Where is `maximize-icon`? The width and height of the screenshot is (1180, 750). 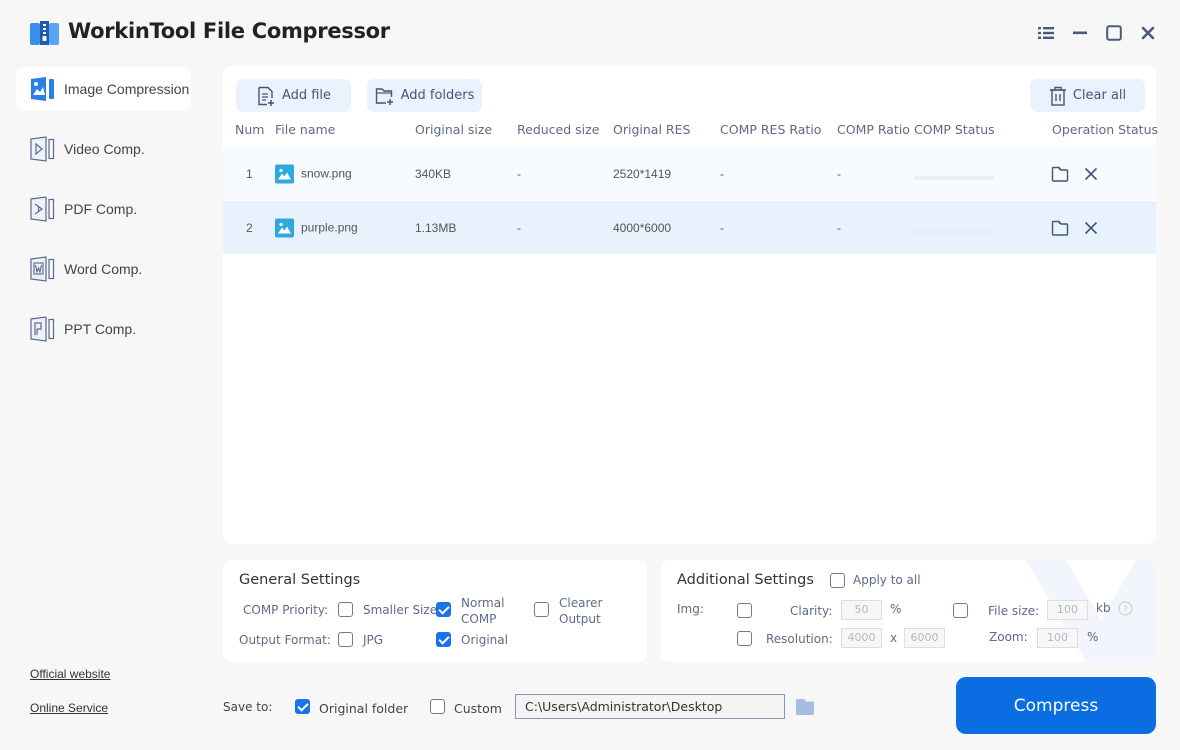 maximize-icon is located at coordinates (1114, 33).